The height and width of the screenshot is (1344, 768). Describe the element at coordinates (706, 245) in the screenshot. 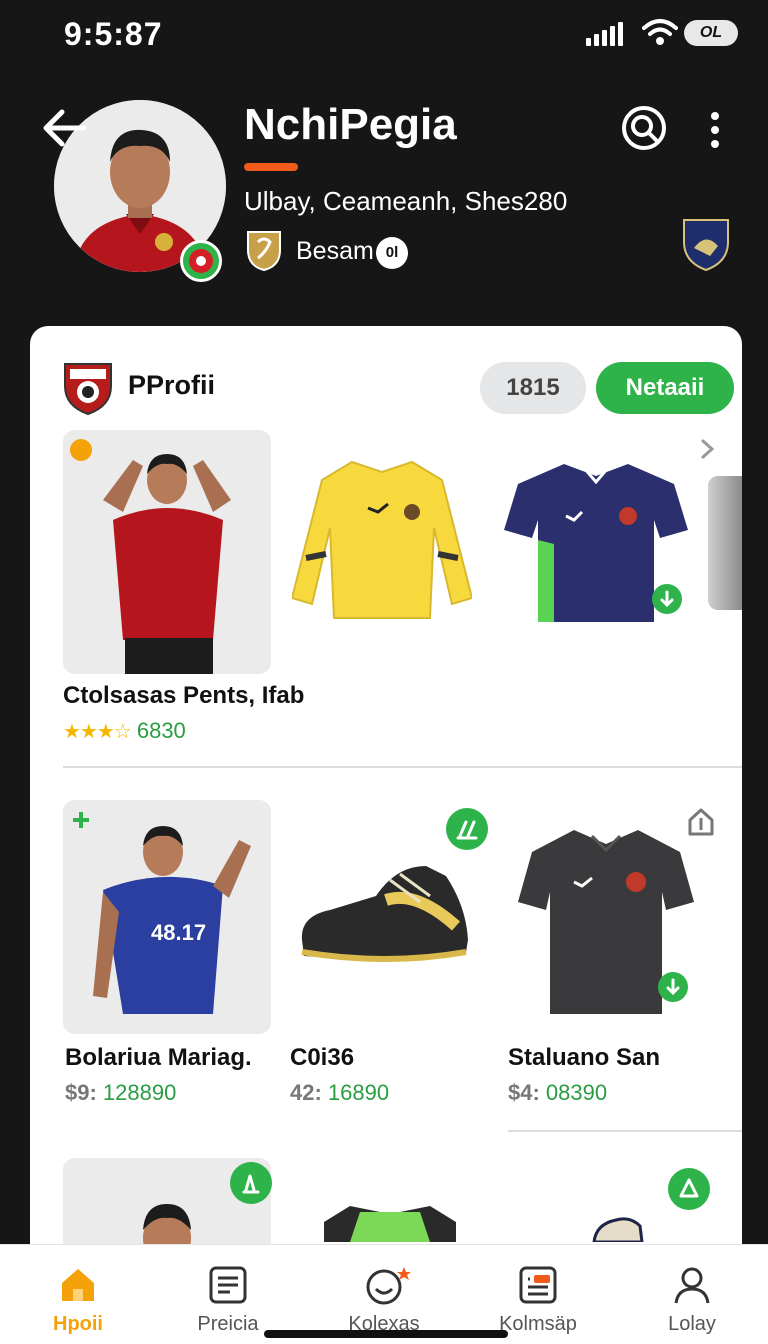

I see `league-badge-icon` at that location.